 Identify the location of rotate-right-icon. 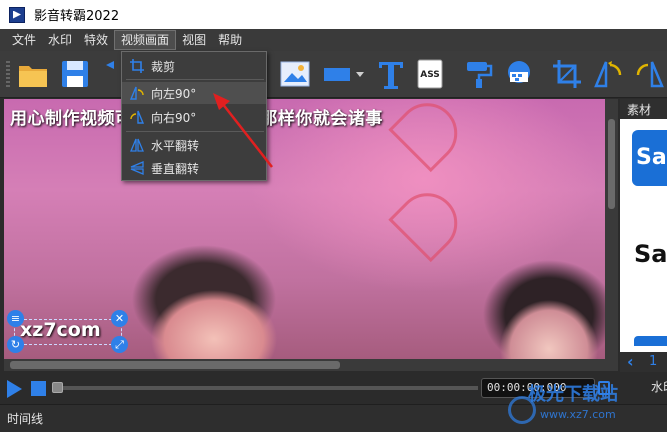
(137, 117).